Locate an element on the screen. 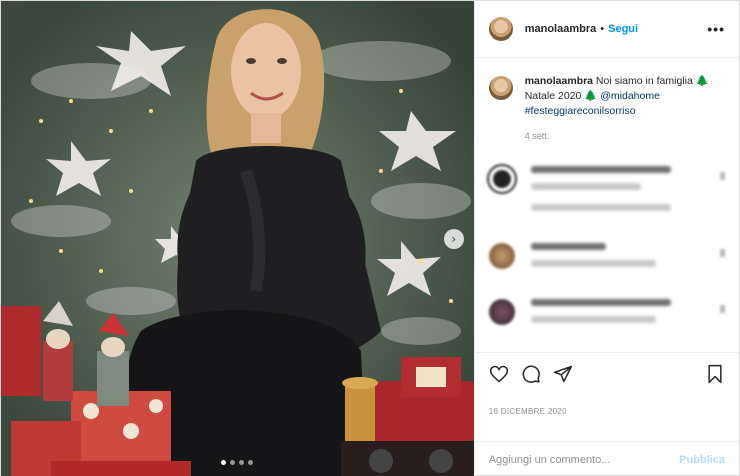 This screenshot has width=740, height=476. caption-hashtag: #festeggiareconilsorriso is located at coordinates (580, 111).